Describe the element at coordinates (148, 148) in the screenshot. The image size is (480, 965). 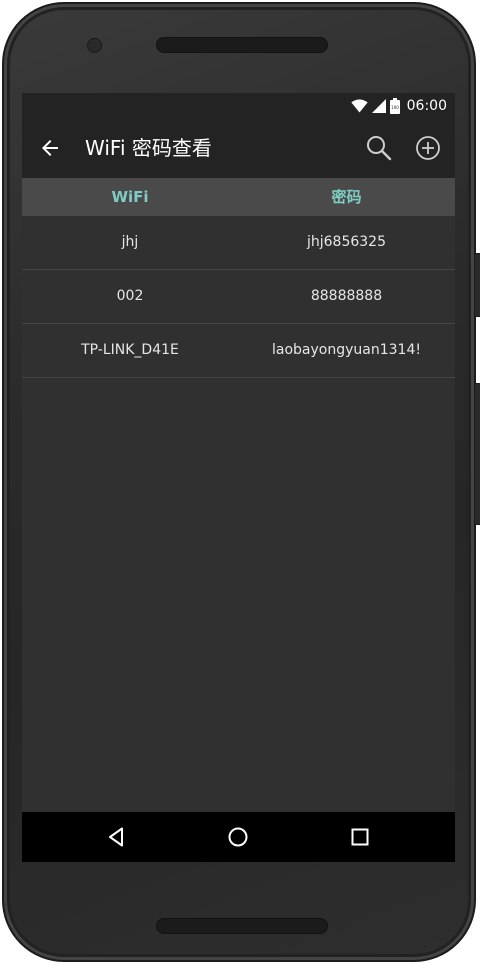
I see `page-title: WiFi 密码查看` at that location.